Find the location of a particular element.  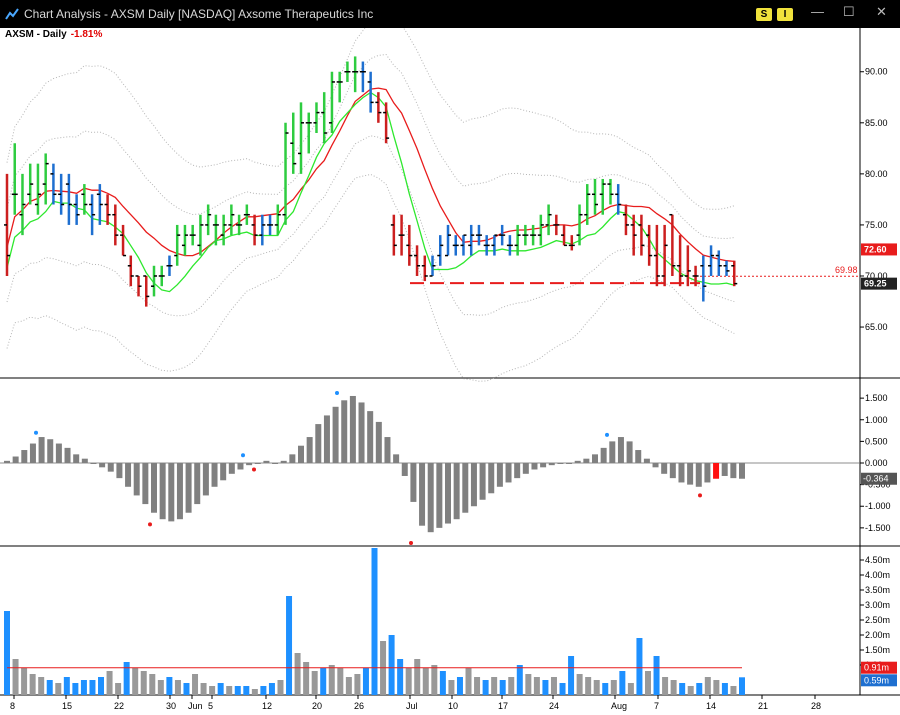

osc-signal-dot is located at coordinates (243, 455).